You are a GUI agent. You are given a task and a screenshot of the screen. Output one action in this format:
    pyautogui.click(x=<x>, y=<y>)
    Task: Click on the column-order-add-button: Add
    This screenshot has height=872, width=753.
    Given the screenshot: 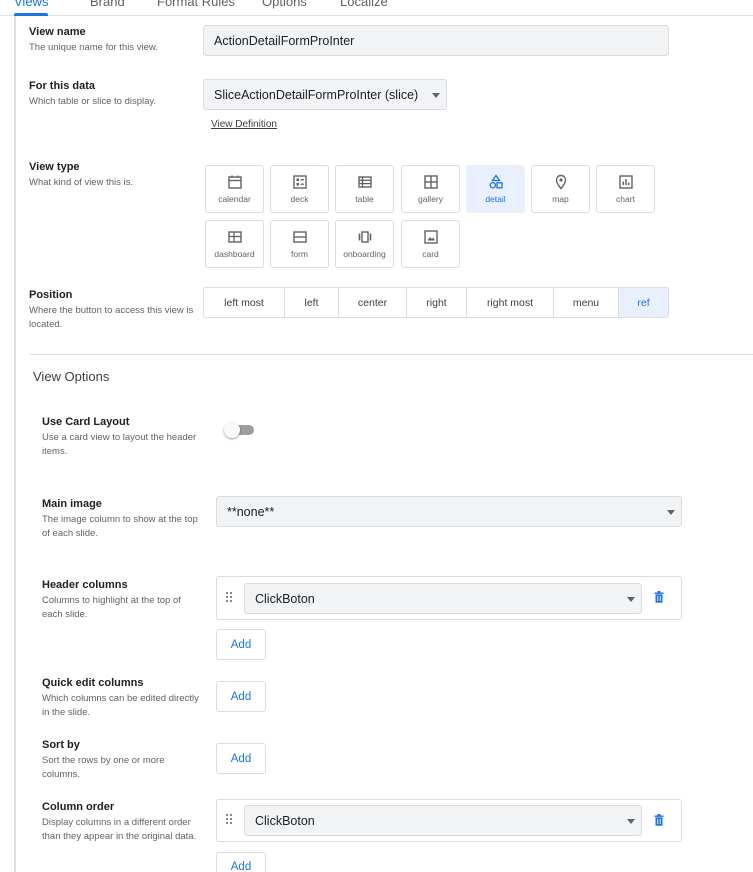 What is the action you would take?
    pyautogui.click(x=241, y=862)
    